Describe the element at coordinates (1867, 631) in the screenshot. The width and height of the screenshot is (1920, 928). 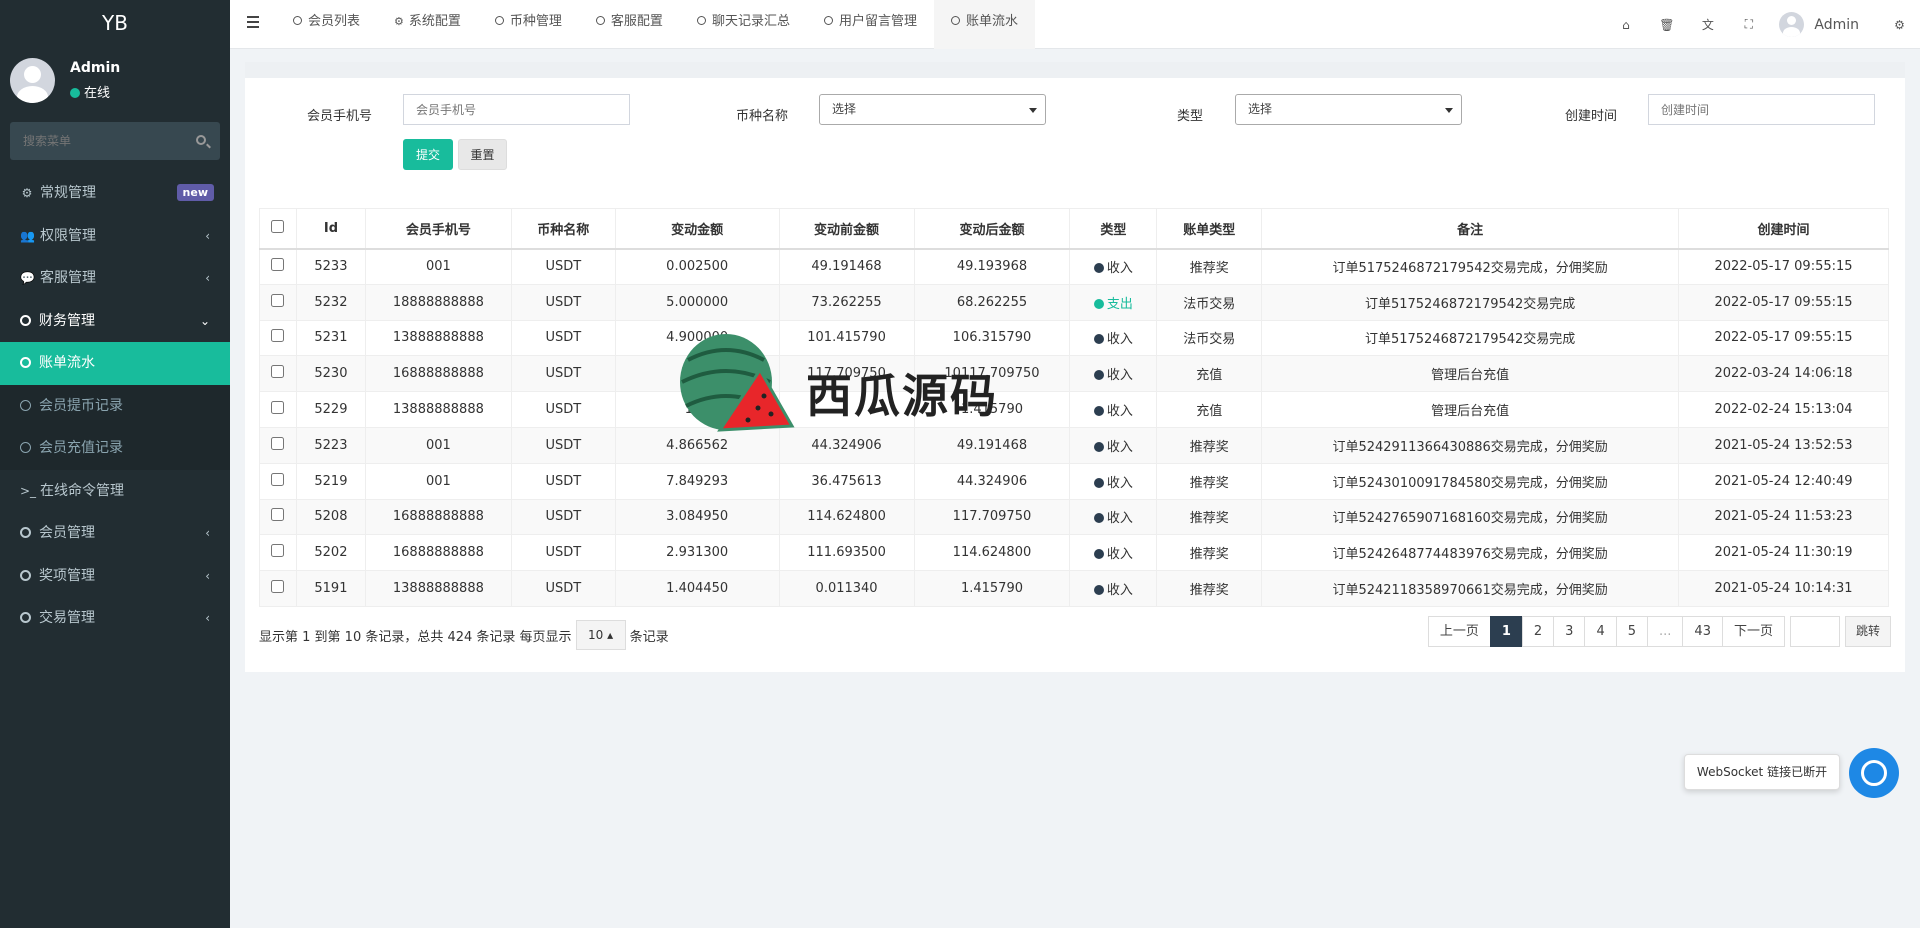
I see `jump-button: 跳转` at that location.